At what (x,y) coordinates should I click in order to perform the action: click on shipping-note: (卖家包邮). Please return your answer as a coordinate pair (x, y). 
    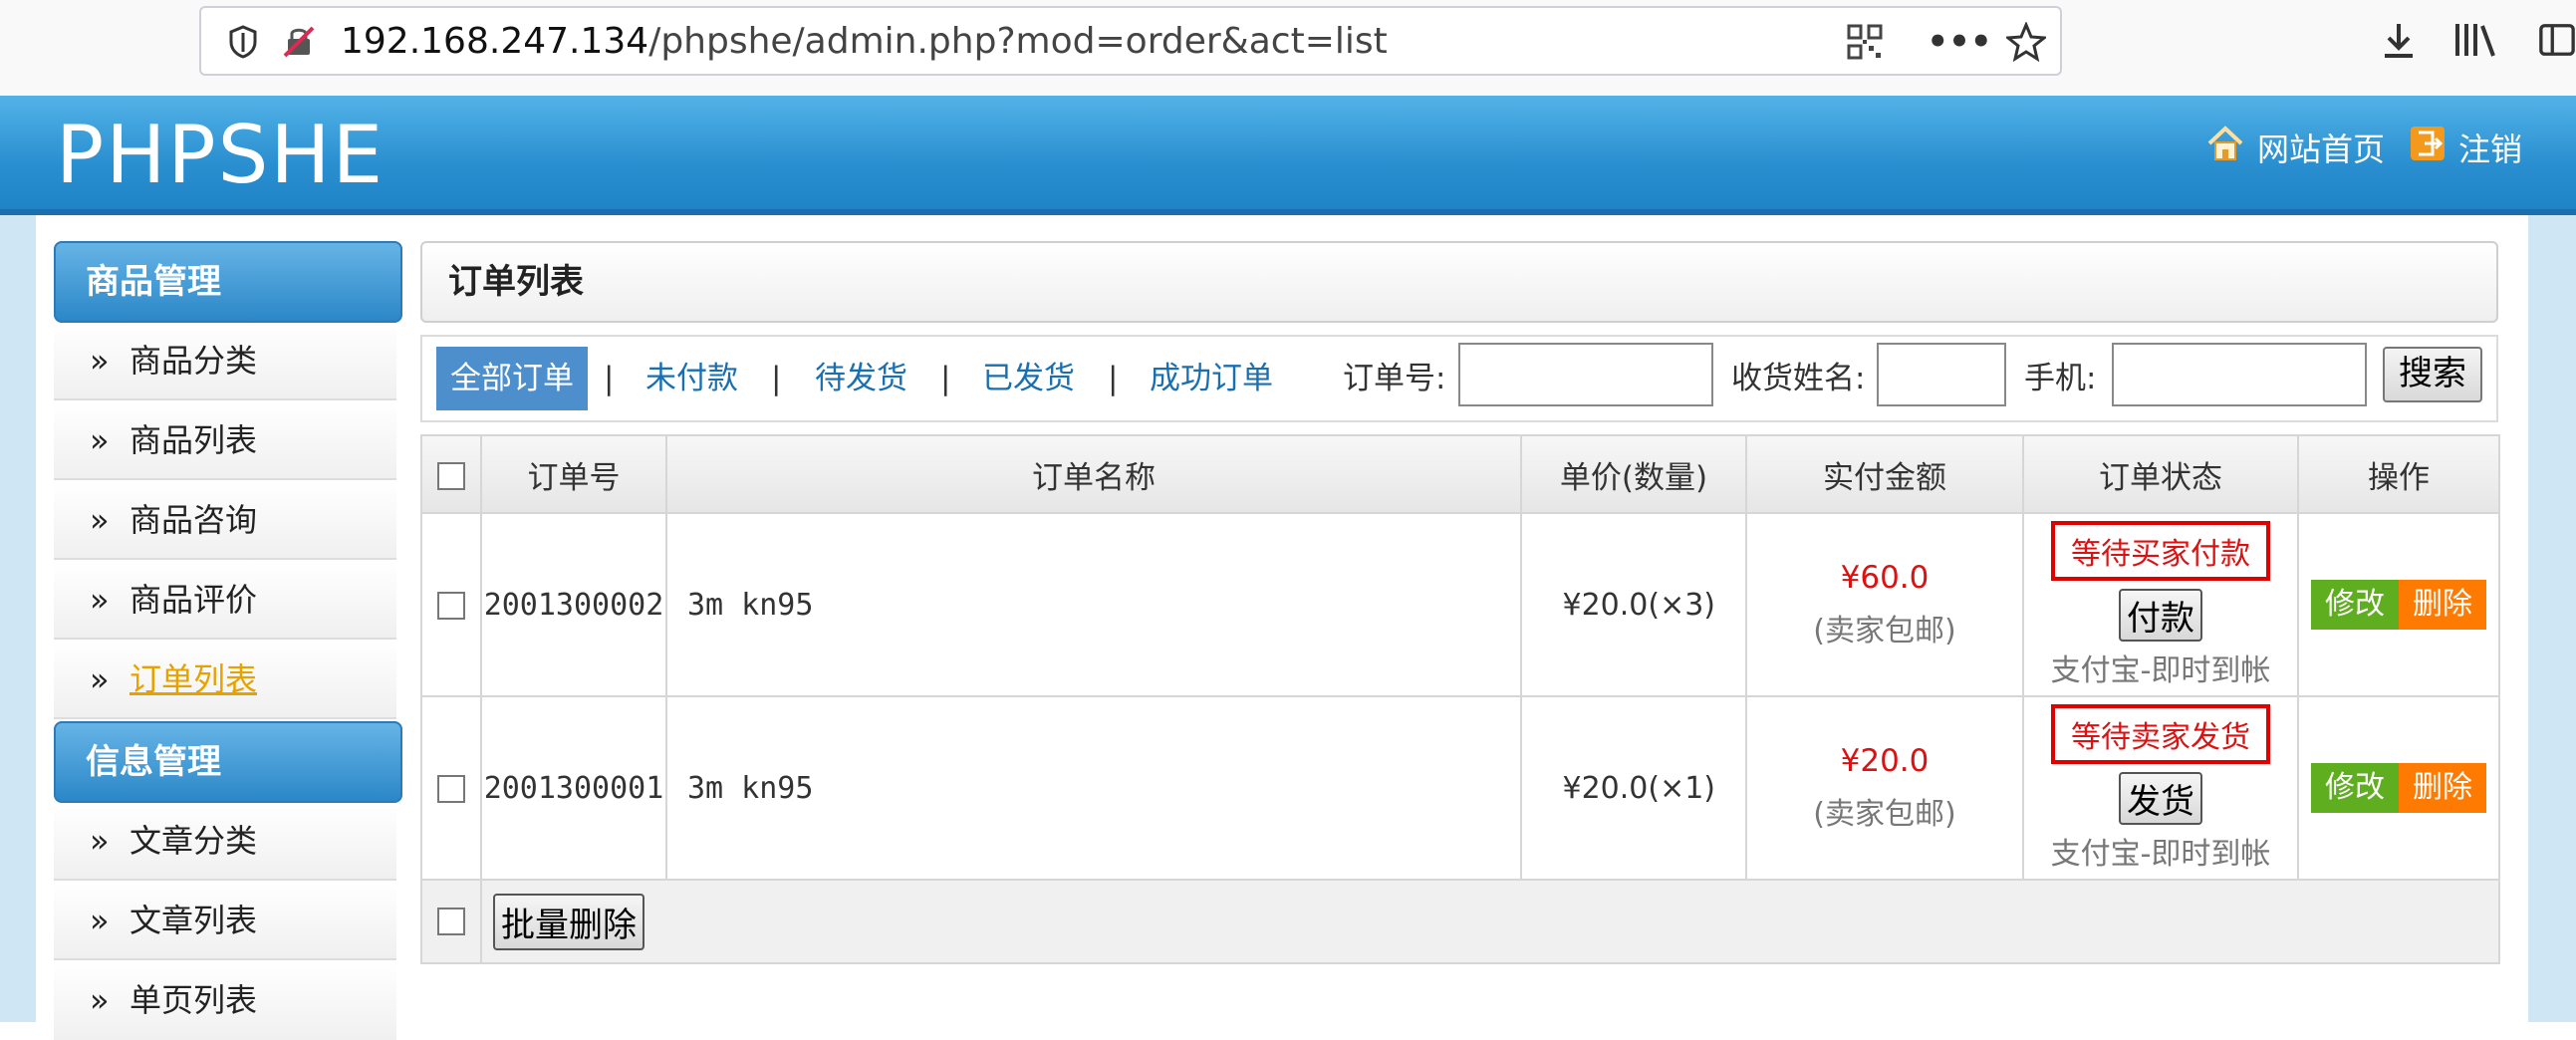
    Looking at the image, I should click on (1884, 814).